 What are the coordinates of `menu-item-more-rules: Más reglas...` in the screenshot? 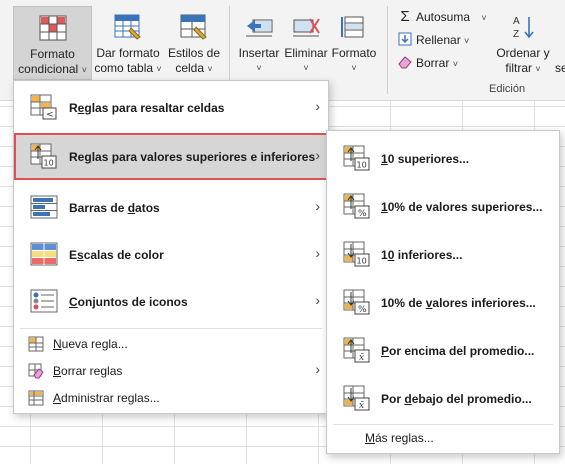 It's located at (443, 438).